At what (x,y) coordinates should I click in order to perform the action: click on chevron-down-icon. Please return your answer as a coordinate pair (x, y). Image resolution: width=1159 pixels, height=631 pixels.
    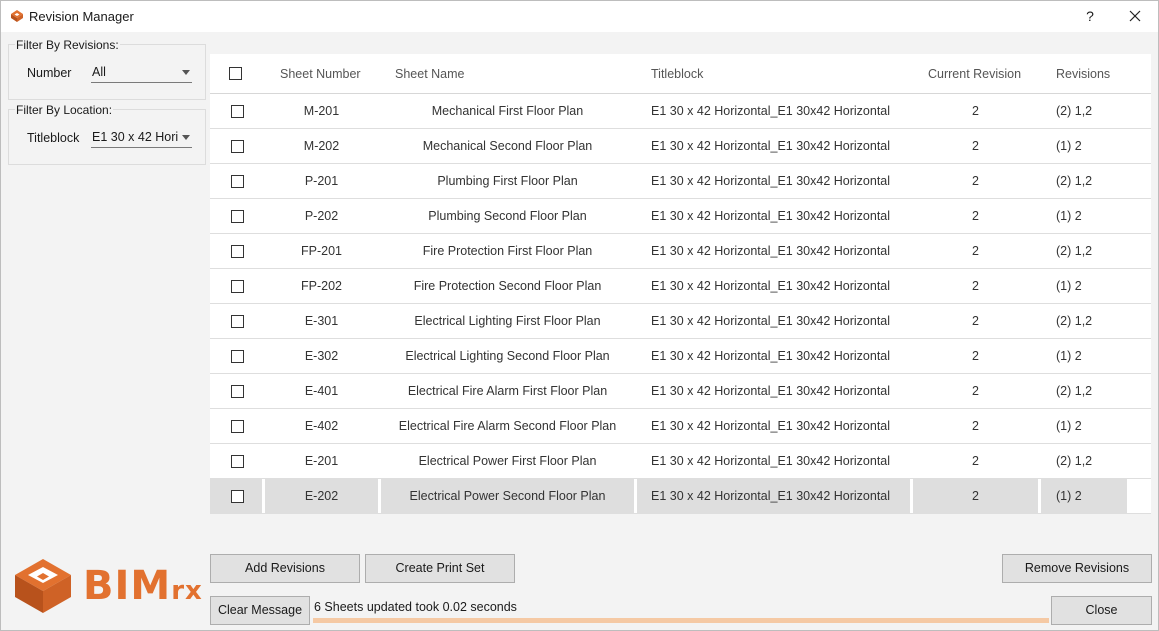
    Looking at the image, I should click on (186, 137).